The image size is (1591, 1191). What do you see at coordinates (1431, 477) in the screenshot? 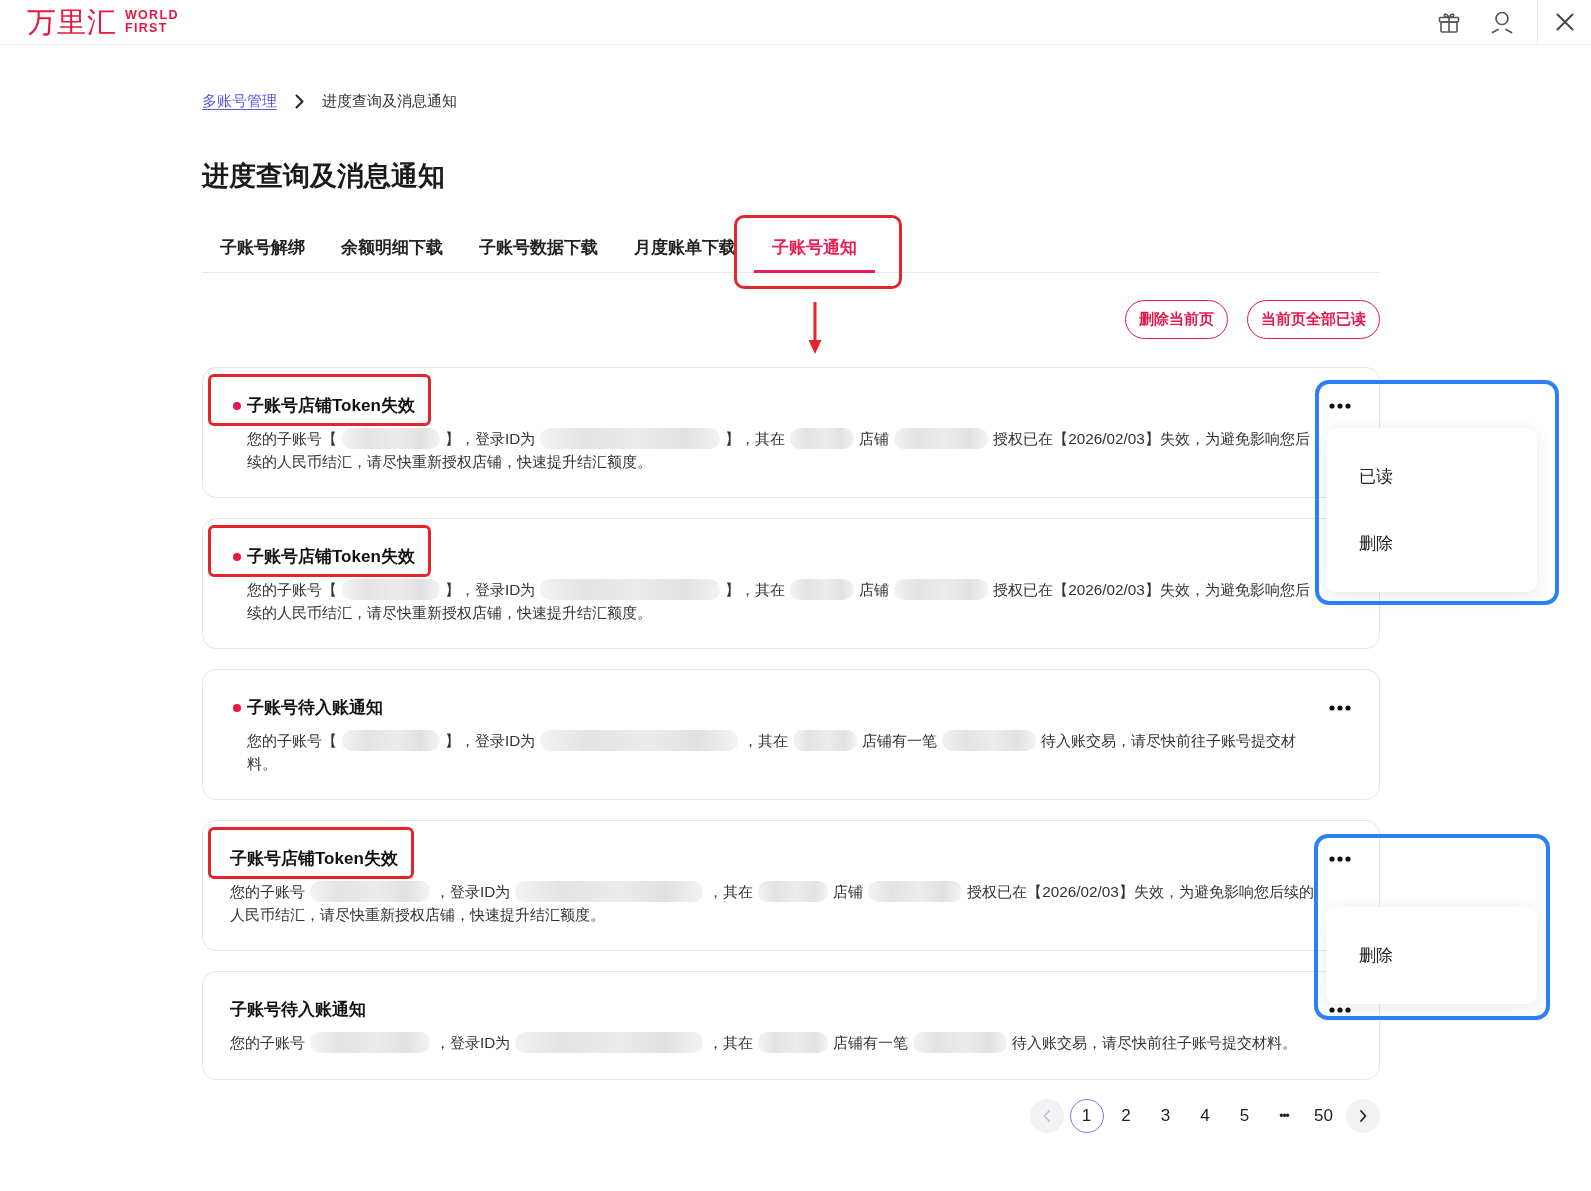
I see `menu-item: 已读` at bounding box center [1431, 477].